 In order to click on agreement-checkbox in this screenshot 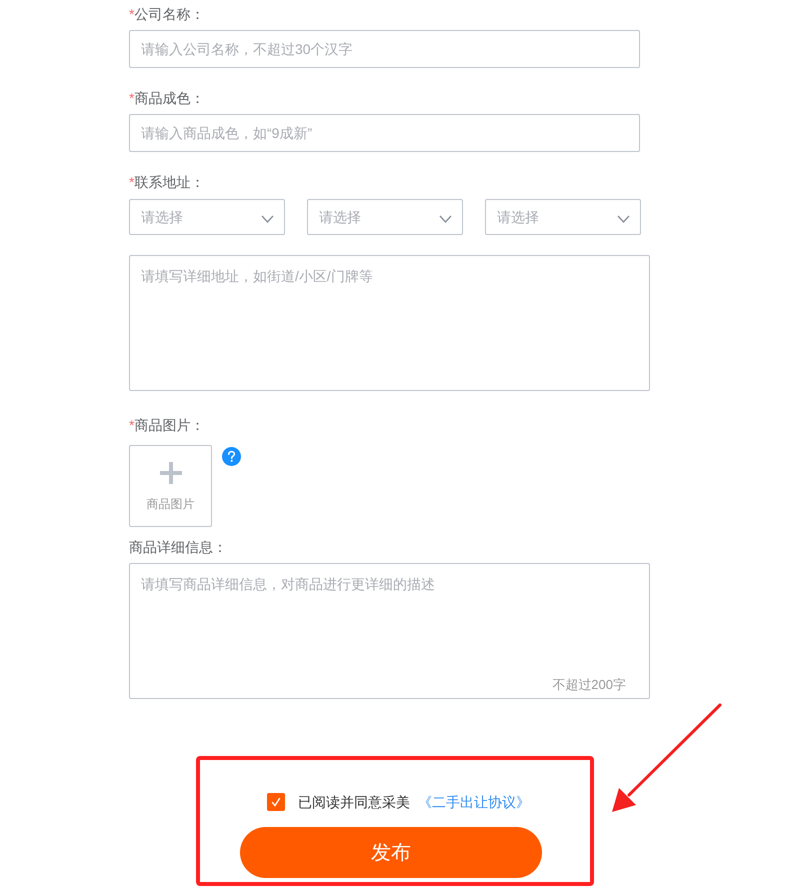, I will do `click(276, 802)`.